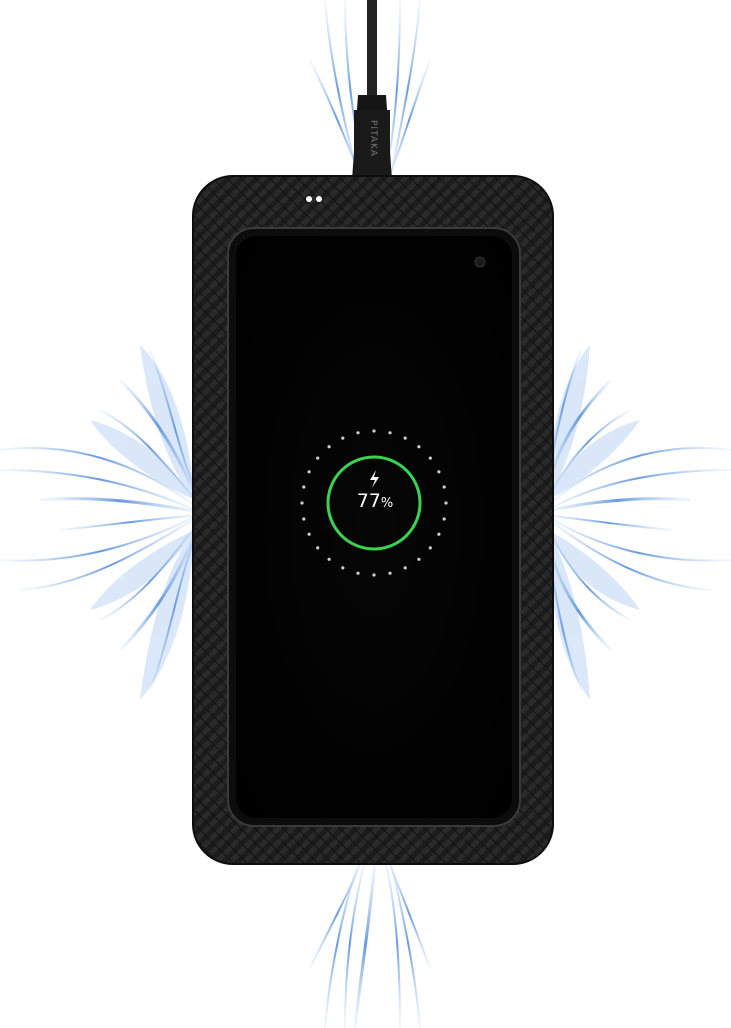  Describe the element at coordinates (373, 138) in the screenshot. I see `cable-brand-text: PITAKA` at that location.